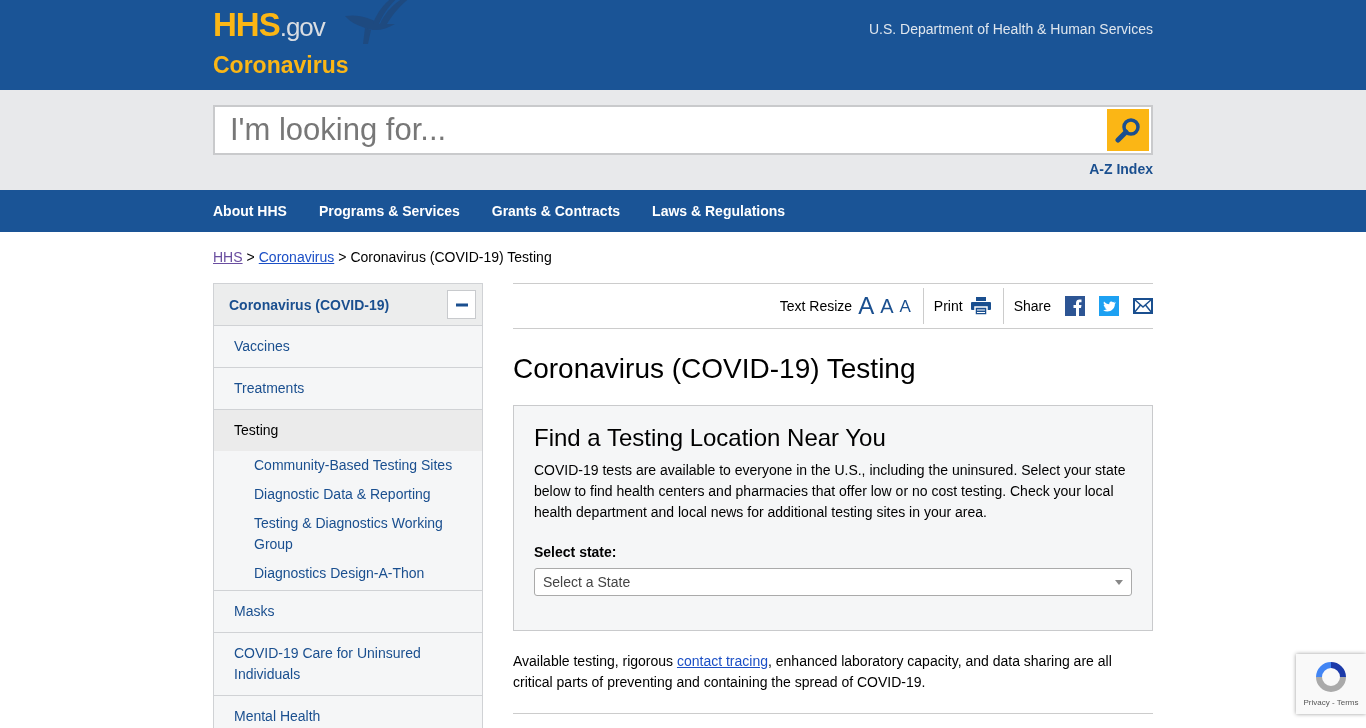 The height and width of the screenshot is (728, 1366). What do you see at coordinates (1331, 702) in the screenshot?
I see `recaptcha-links: Privacy - Terms` at bounding box center [1331, 702].